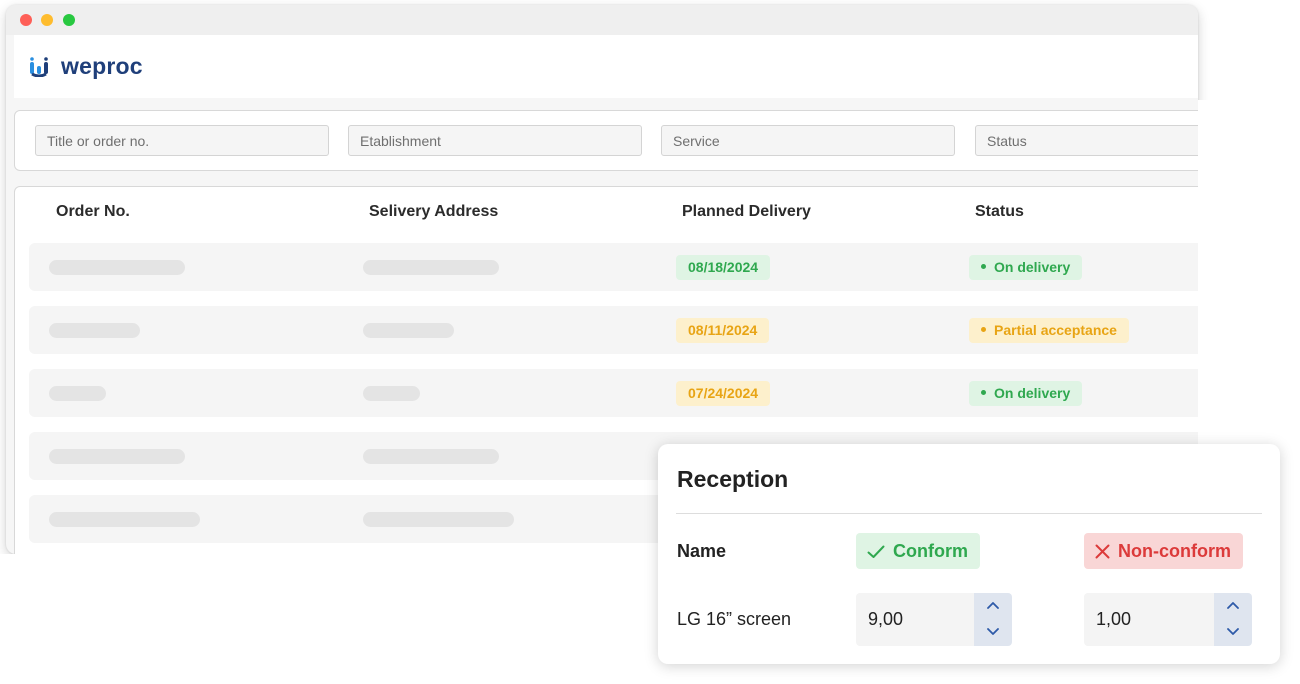 The height and width of the screenshot is (684, 1300). Describe the element at coordinates (999, 212) in the screenshot. I see `column-header-status: Status` at that location.